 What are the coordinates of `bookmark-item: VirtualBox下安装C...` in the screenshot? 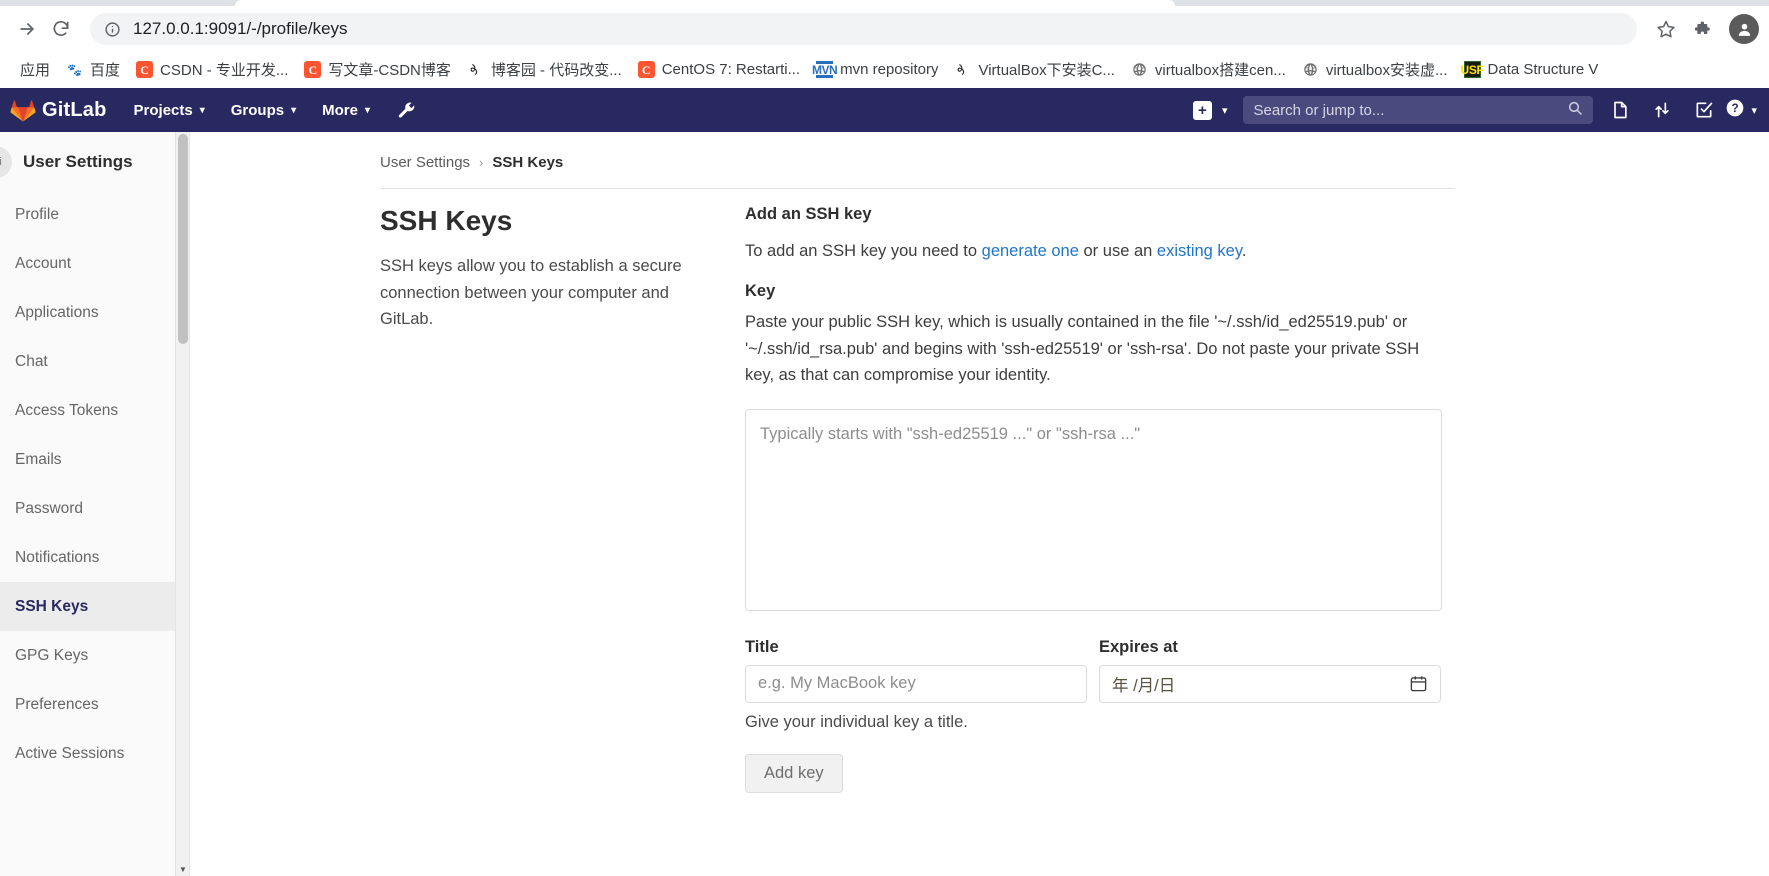 It's located at (1034, 70).